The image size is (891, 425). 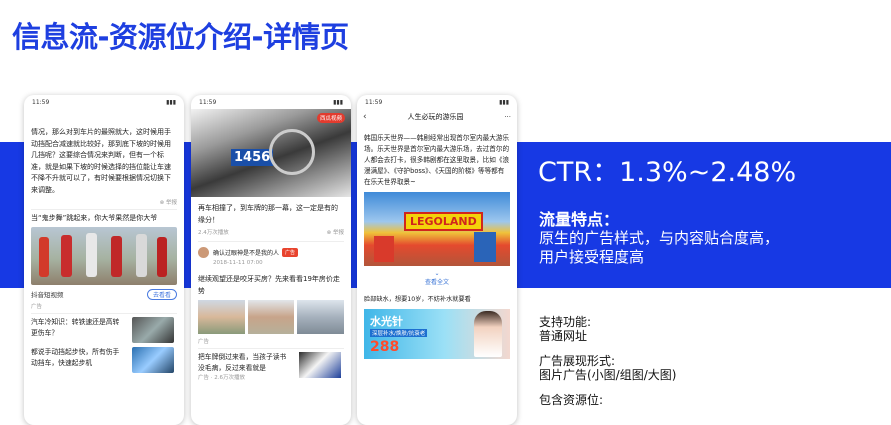 I want to click on list-item-title: 都说手动挡起步快，所有伤手动挡车，快速起步机, so click(x=75, y=357).